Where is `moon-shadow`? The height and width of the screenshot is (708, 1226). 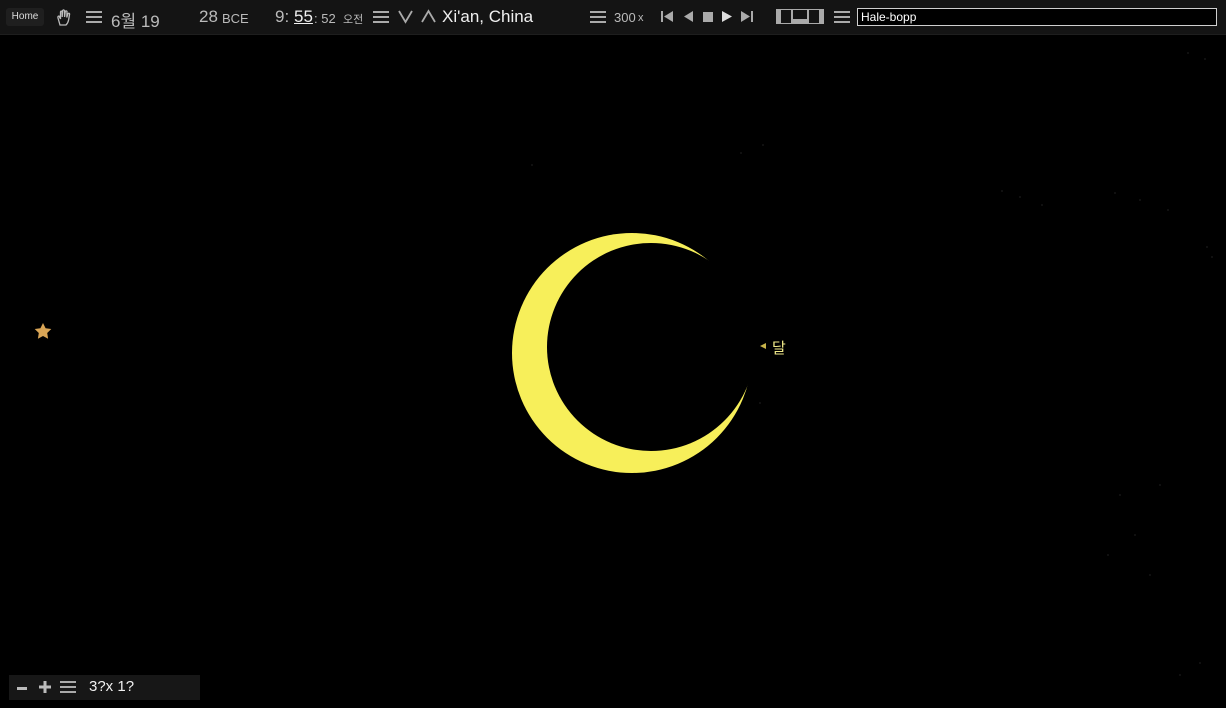
moon-shadow is located at coordinates (651, 347).